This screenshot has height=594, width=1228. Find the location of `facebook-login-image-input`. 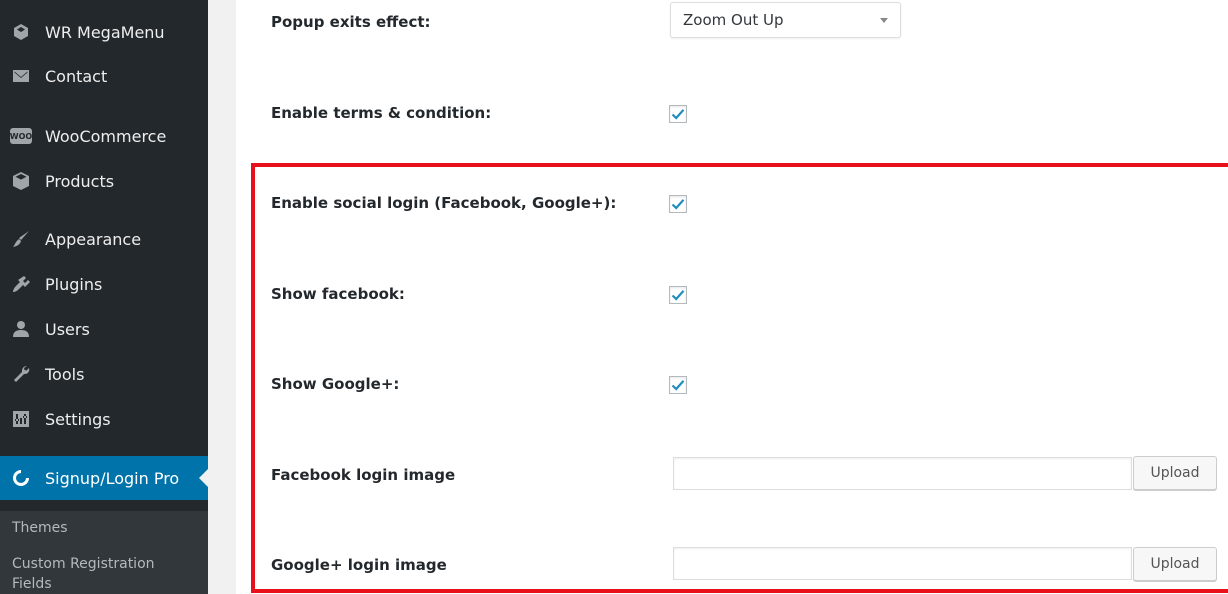

facebook-login-image-input is located at coordinates (902, 473).